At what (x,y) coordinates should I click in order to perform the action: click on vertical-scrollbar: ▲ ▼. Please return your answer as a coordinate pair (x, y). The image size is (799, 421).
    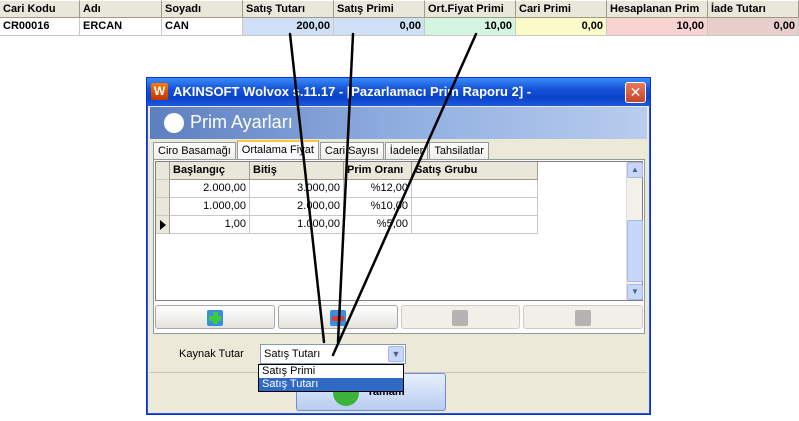
    Looking at the image, I should click on (634, 231).